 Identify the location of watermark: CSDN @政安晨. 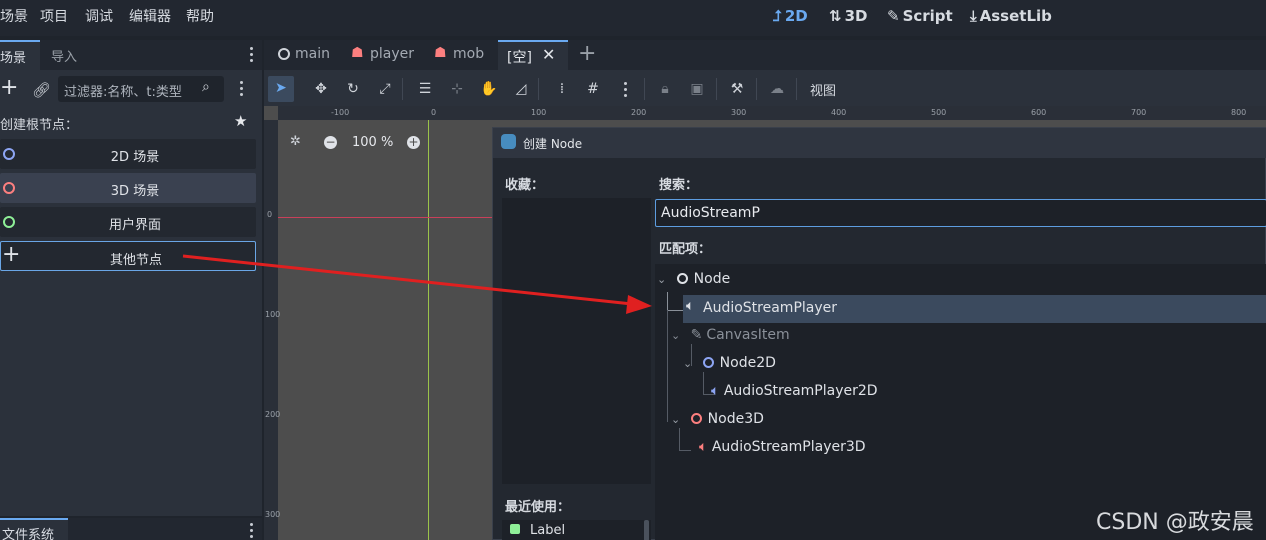
(1175, 522).